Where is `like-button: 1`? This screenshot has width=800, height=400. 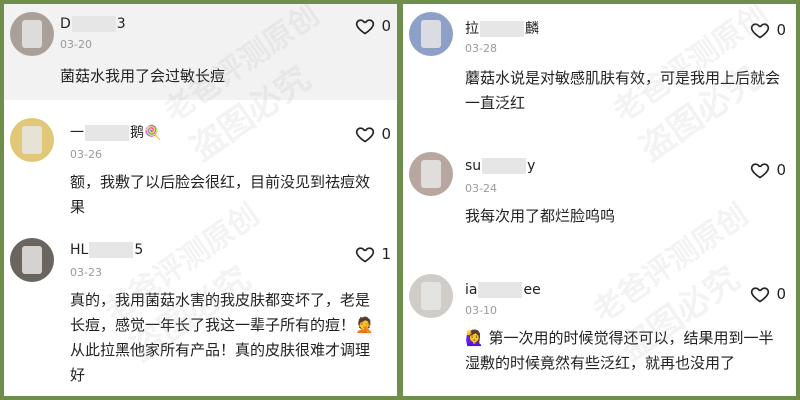 like-button: 1 is located at coordinates (373, 254).